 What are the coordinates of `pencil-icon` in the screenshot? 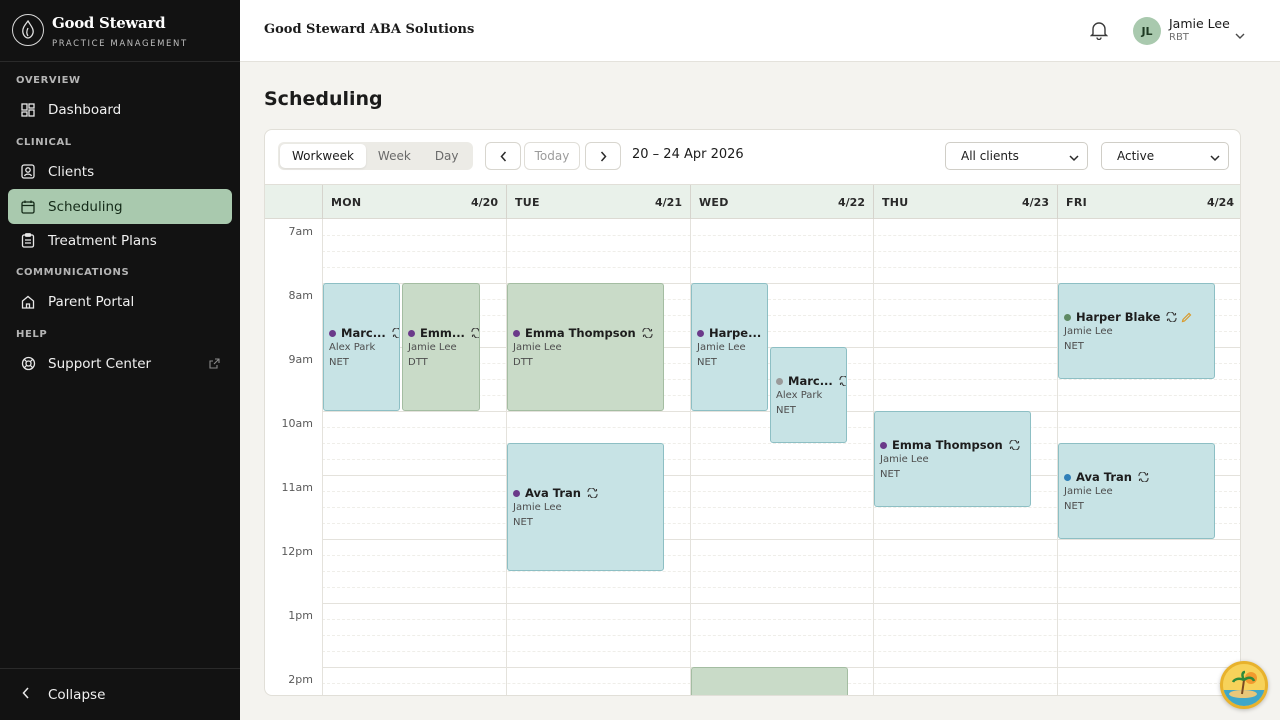 It's located at (1186, 317).